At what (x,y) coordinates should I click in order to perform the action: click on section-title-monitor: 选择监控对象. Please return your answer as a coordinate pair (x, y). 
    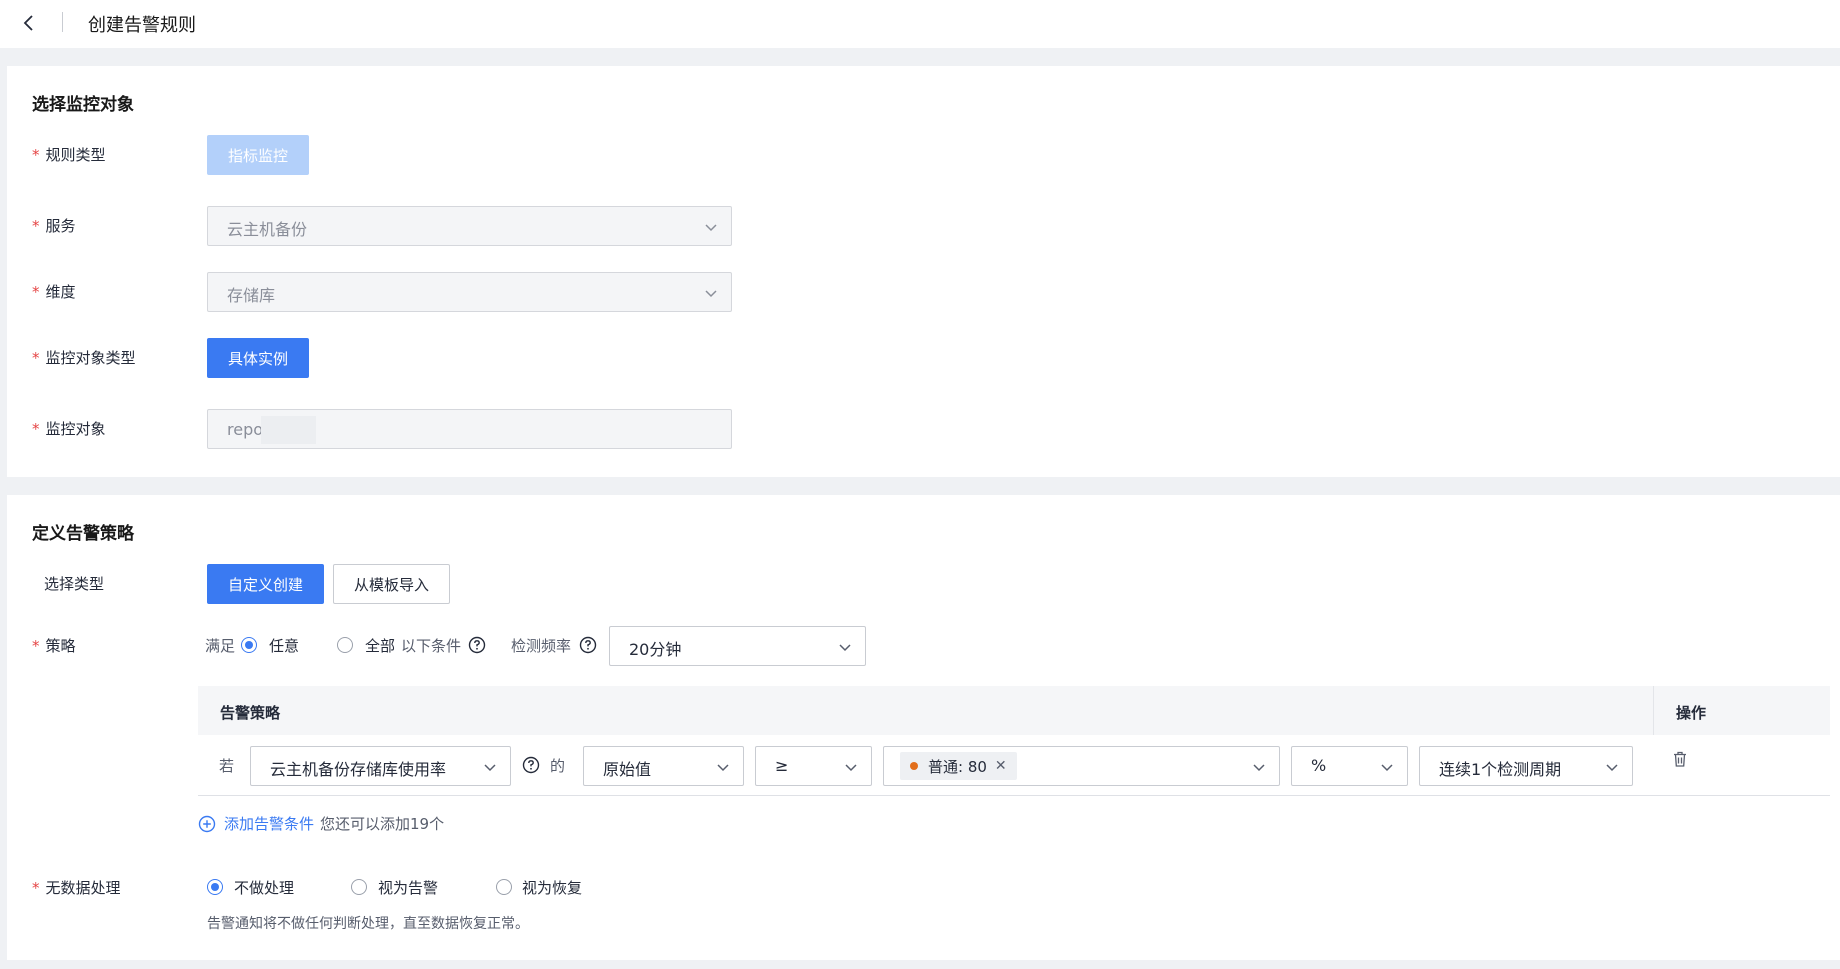
    Looking at the image, I should click on (83, 105).